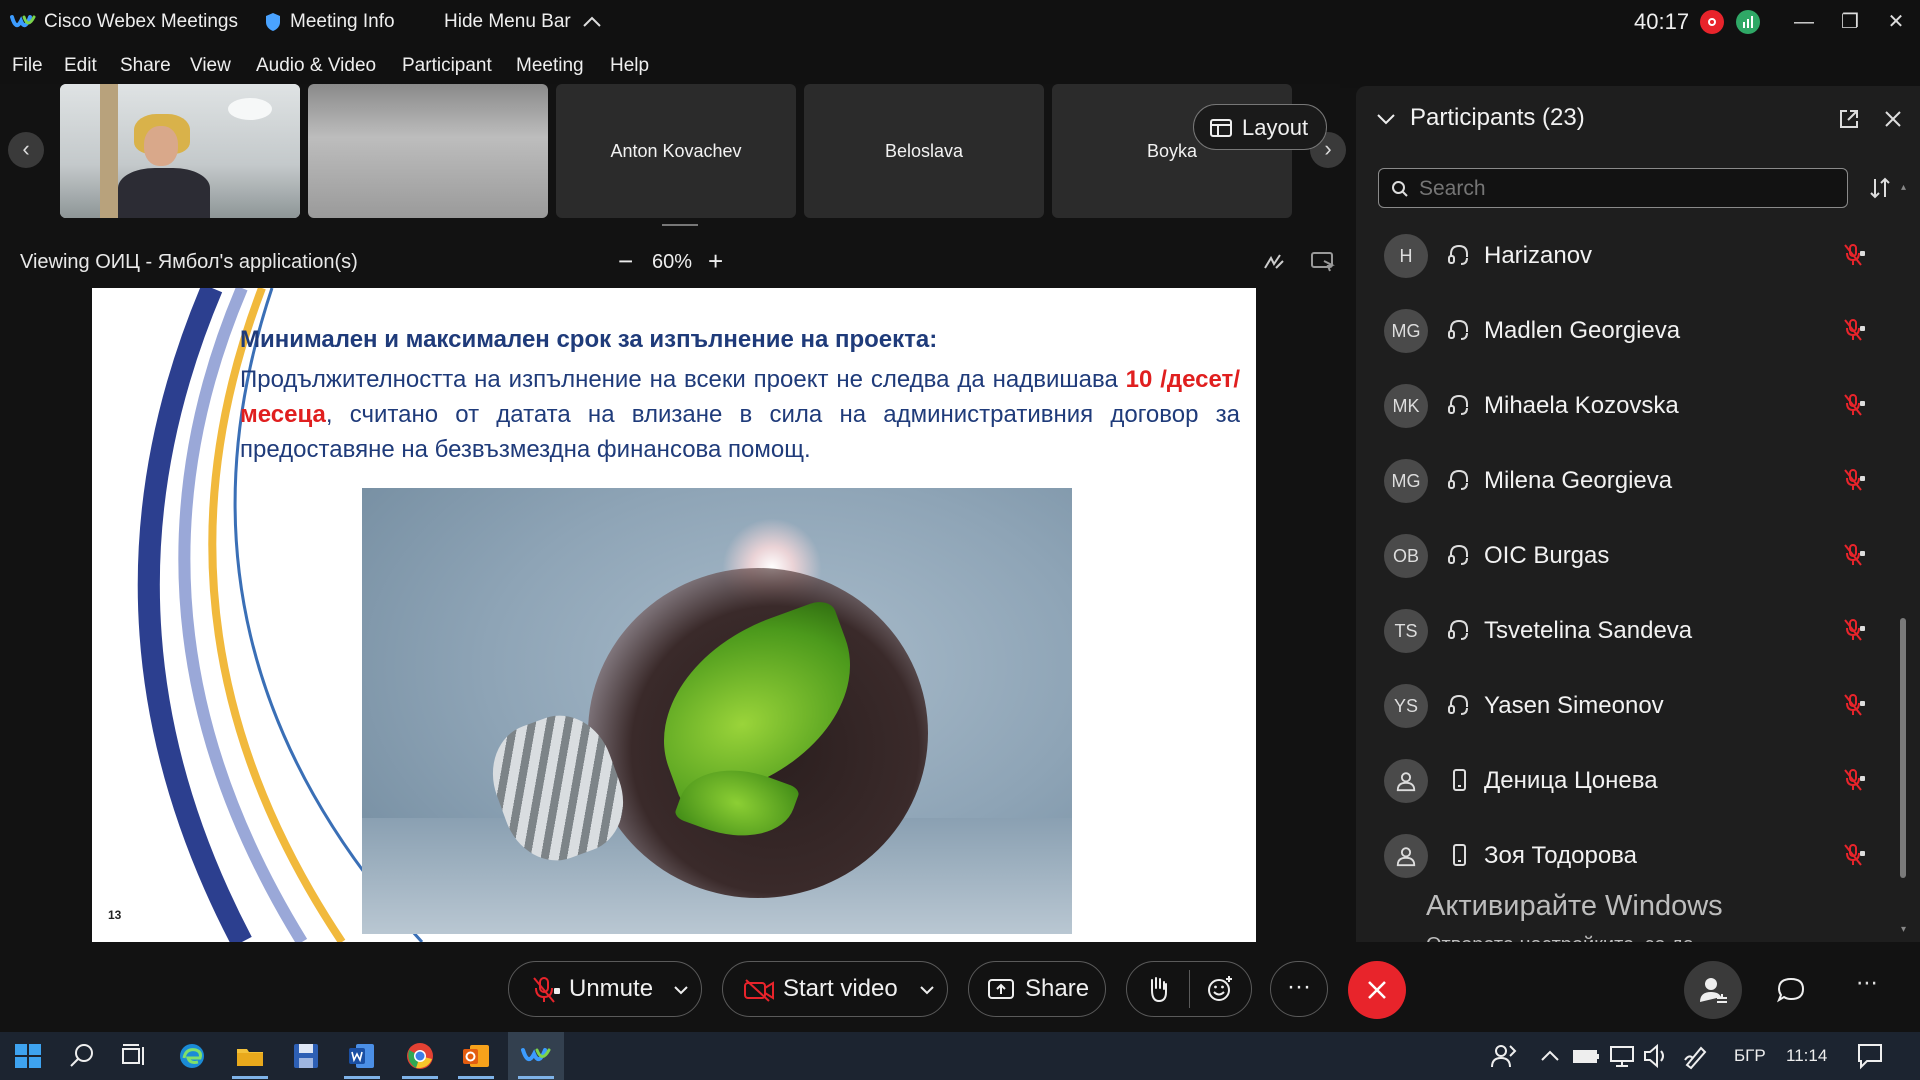 The width and height of the screenshot is (1920, 1080). Describe the element at coordinates (134, 1056) in the screenshot. I see `task-view-icon` at that location.